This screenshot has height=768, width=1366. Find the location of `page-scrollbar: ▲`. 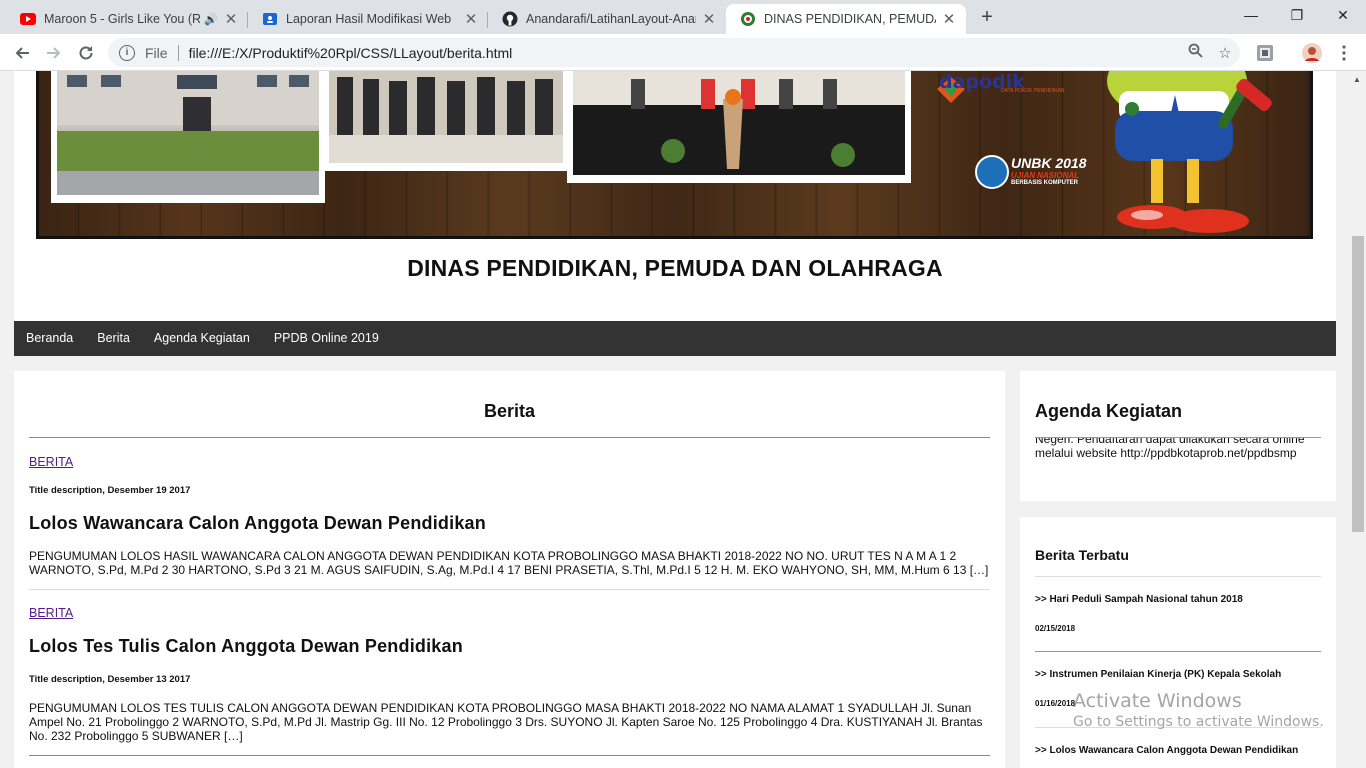

page-scrollbar: ▲ is located at coordinates (1358, 419).